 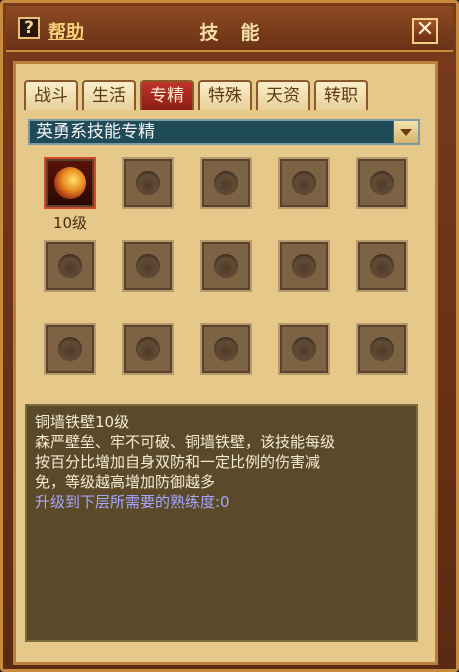 I want to click on window-title: 技能, so click(x=240, y=33).